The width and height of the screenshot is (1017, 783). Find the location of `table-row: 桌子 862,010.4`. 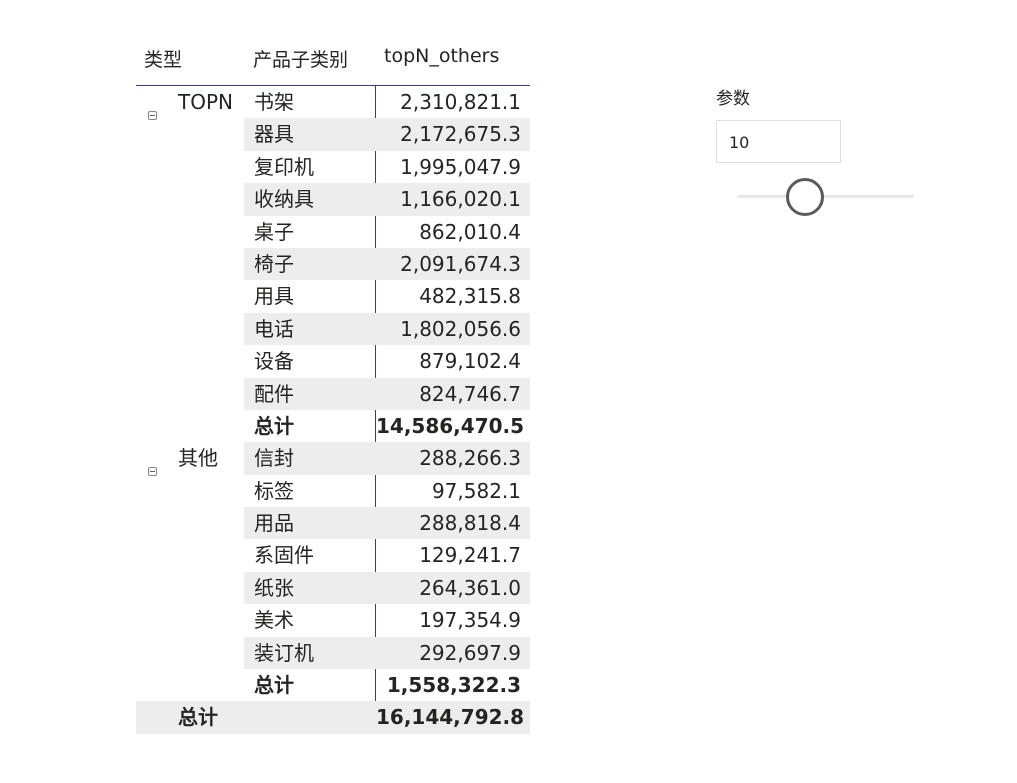

table-row: 桌子 862,010.4 is located at coordinates (333, 232).